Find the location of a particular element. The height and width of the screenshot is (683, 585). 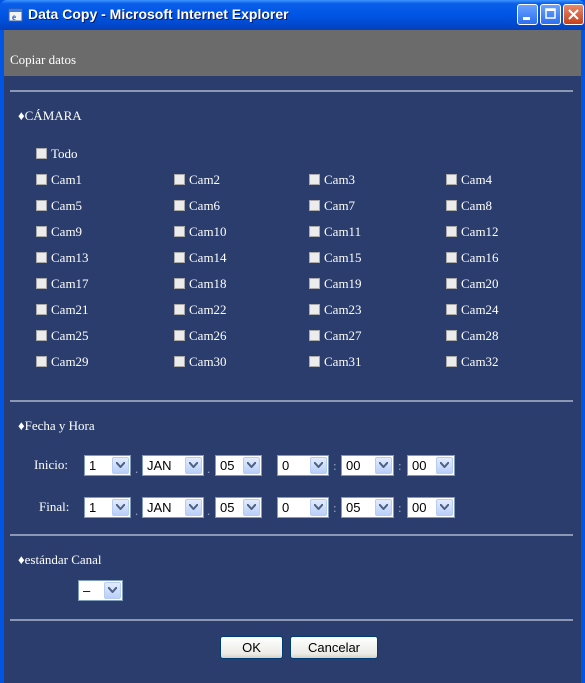

checkbox-cam20: Cam20 is located at coordinates (472, 285).